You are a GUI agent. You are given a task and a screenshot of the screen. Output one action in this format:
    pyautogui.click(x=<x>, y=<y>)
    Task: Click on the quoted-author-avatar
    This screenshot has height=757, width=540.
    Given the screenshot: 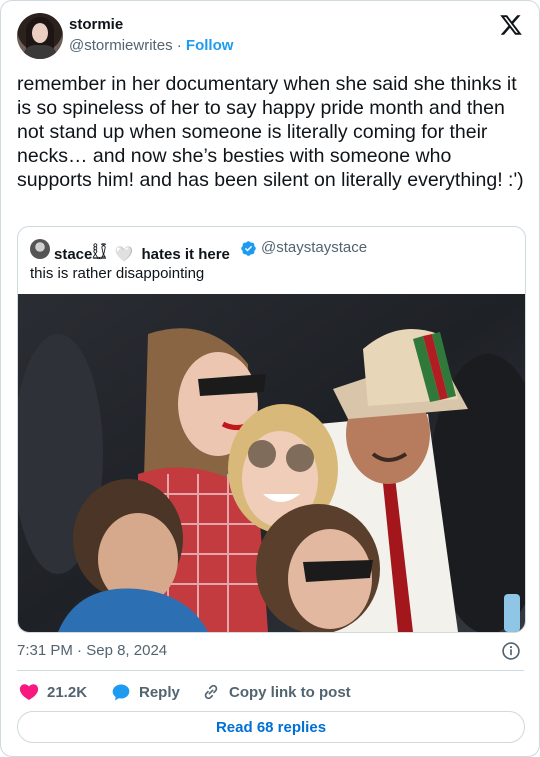 What is the action you would take?
    pyautogui.click(x=40, y=249)
    